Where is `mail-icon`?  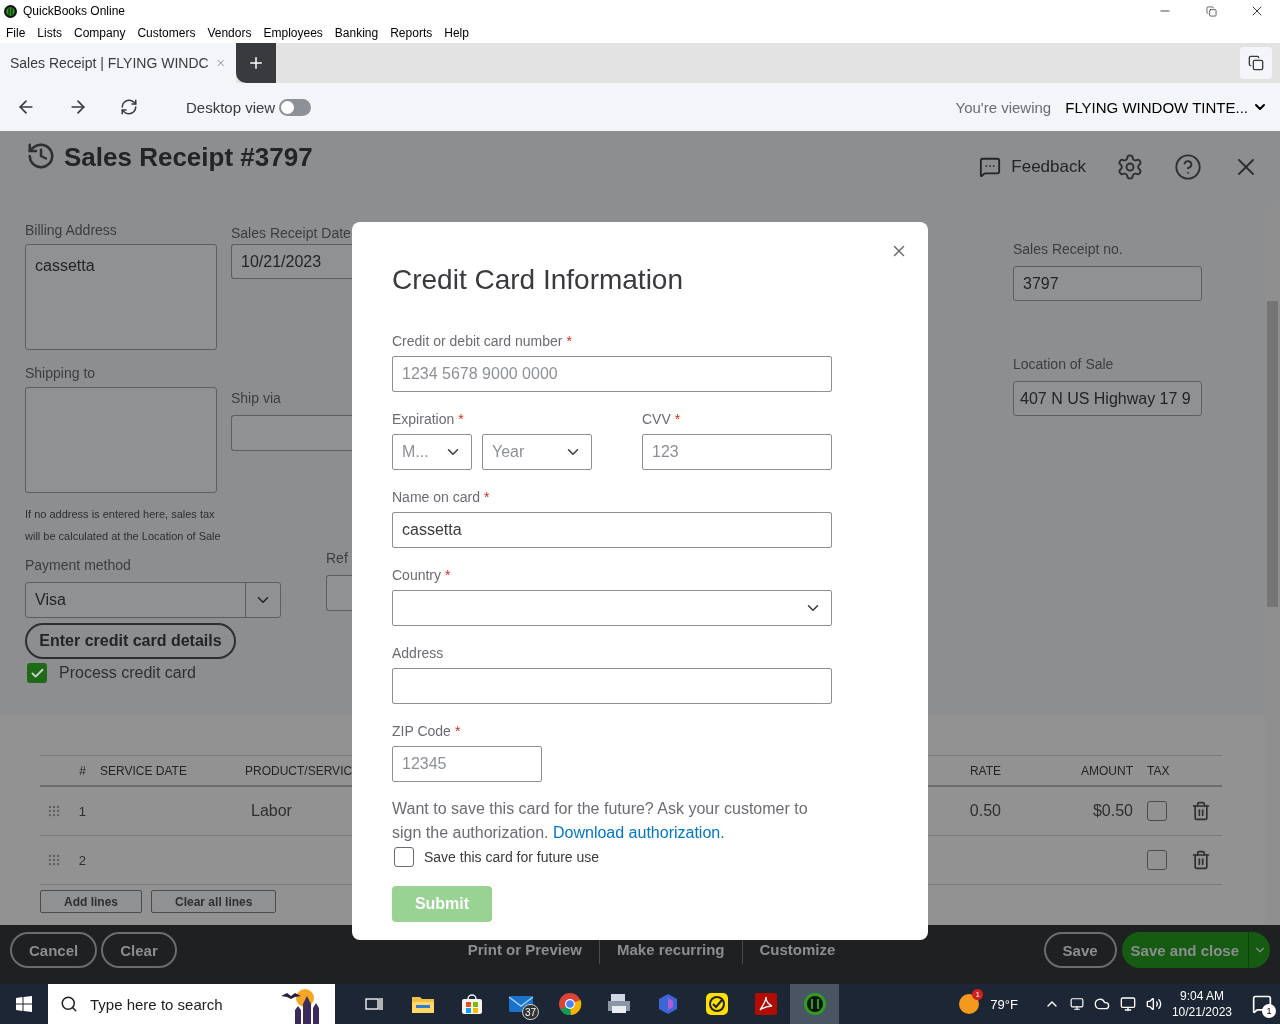 mail-icon is located at coordinates (520, 1004).